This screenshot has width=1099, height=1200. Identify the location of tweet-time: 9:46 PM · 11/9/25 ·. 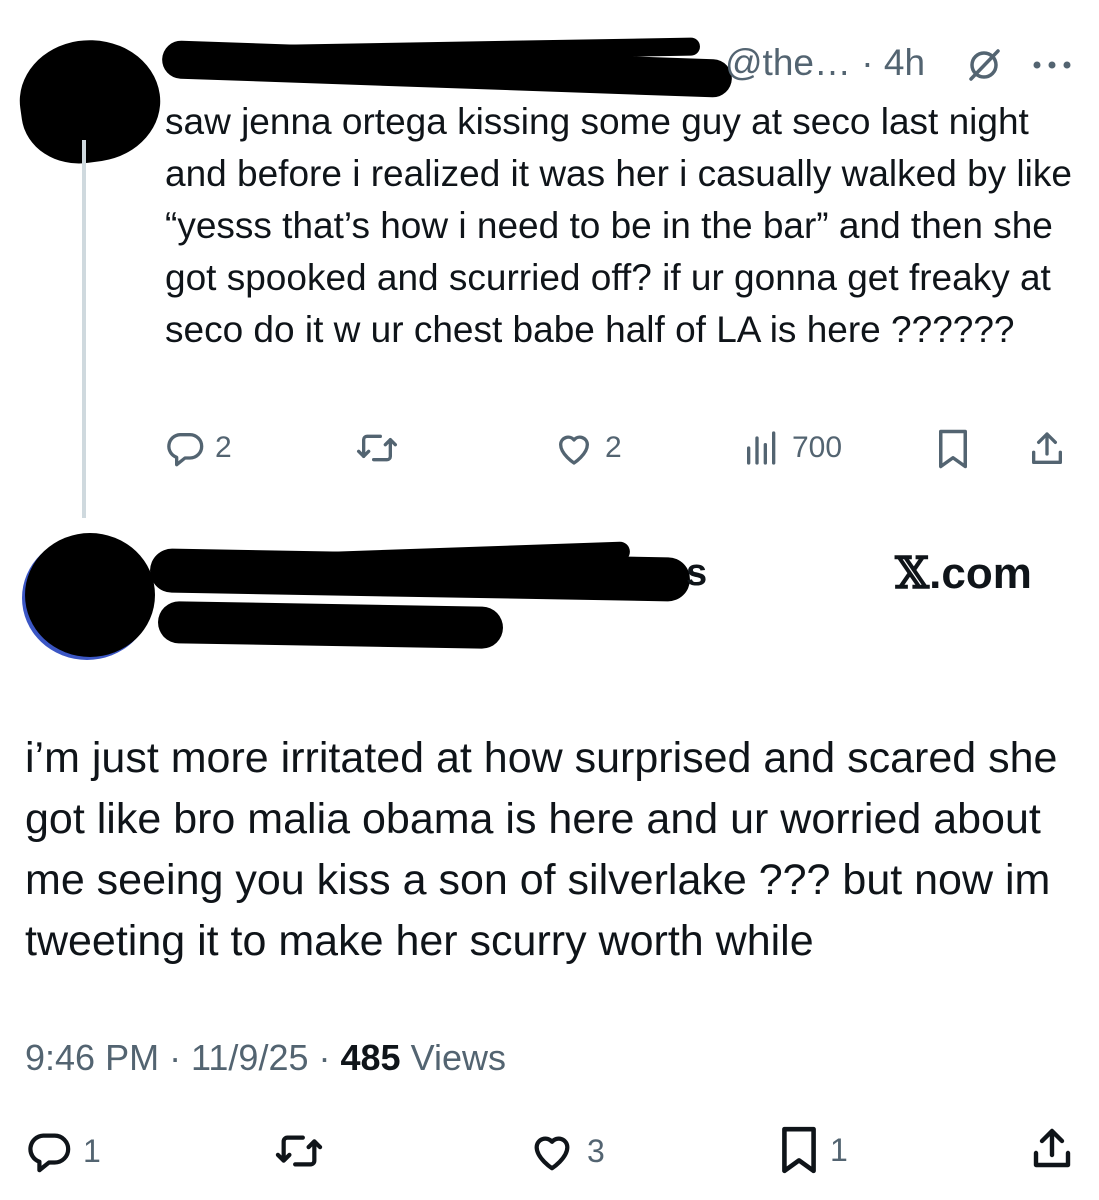
(183, 1057).